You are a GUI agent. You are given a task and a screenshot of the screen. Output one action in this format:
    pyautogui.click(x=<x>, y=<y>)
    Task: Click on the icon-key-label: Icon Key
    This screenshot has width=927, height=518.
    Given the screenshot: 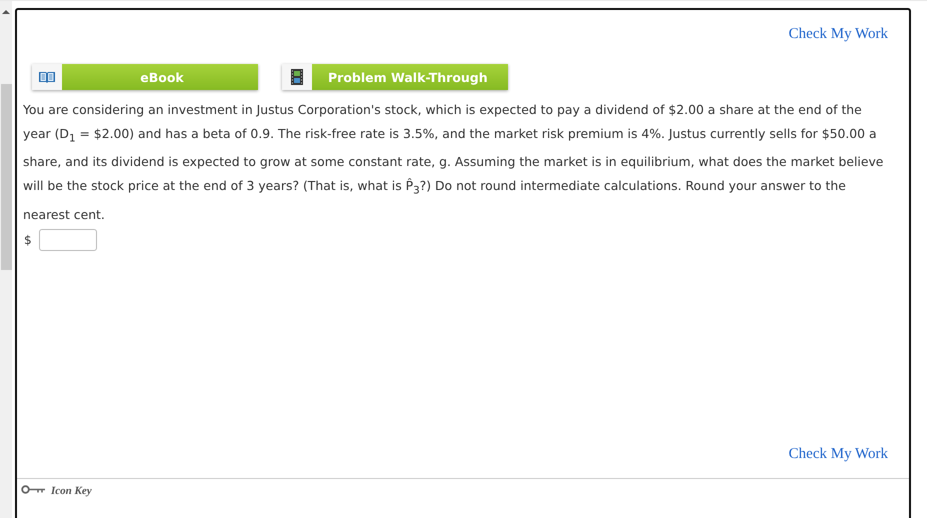 What is the action you would take?
    pyautogui.click(x=71, y=491)
    